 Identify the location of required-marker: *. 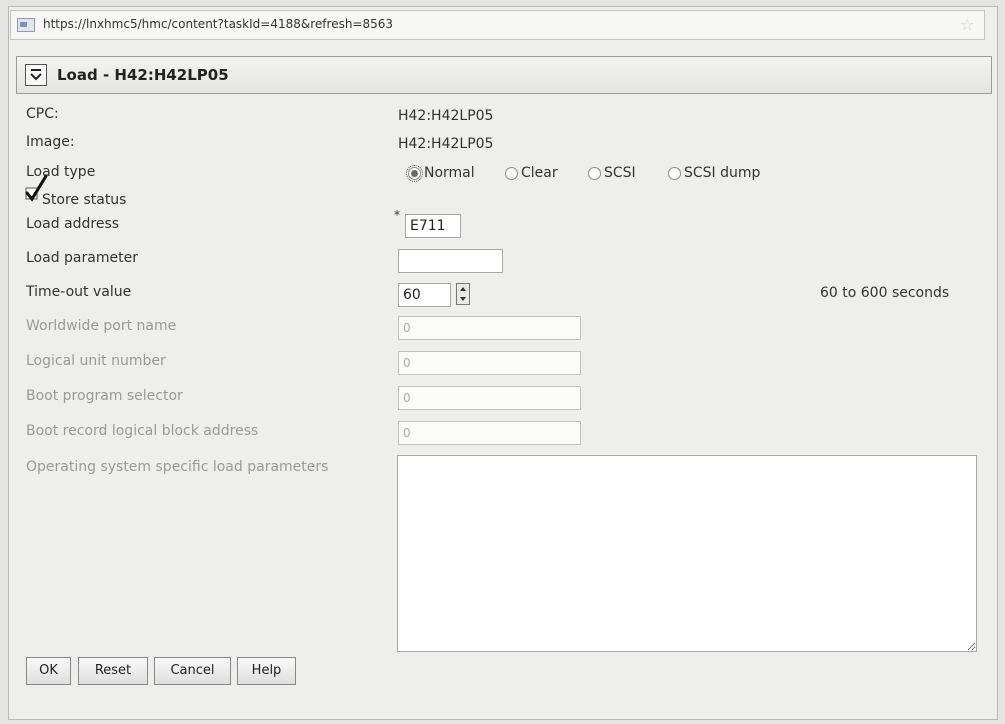
(397, 215).